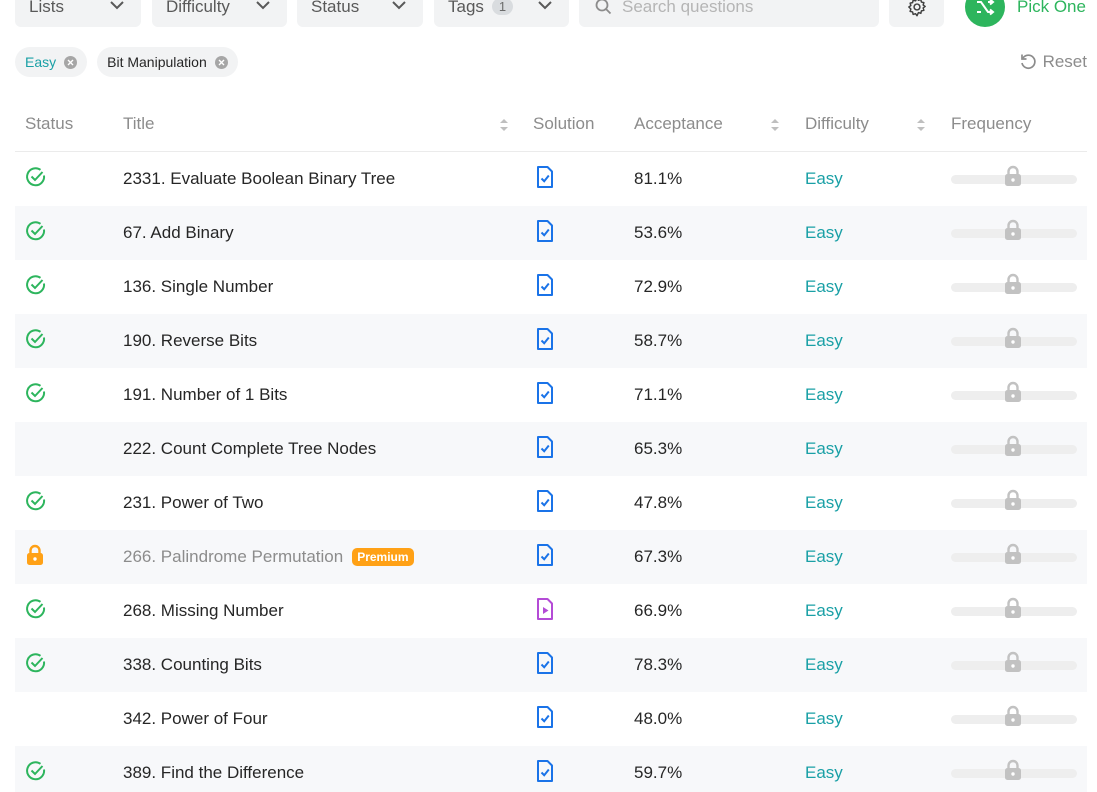 The width and height of the screenshot is (1097, 792). What do you see at coordinates (1025, 13) in the screenshot?
I see `pick-one-button: Pick One` at bounding box center [1025, 13].